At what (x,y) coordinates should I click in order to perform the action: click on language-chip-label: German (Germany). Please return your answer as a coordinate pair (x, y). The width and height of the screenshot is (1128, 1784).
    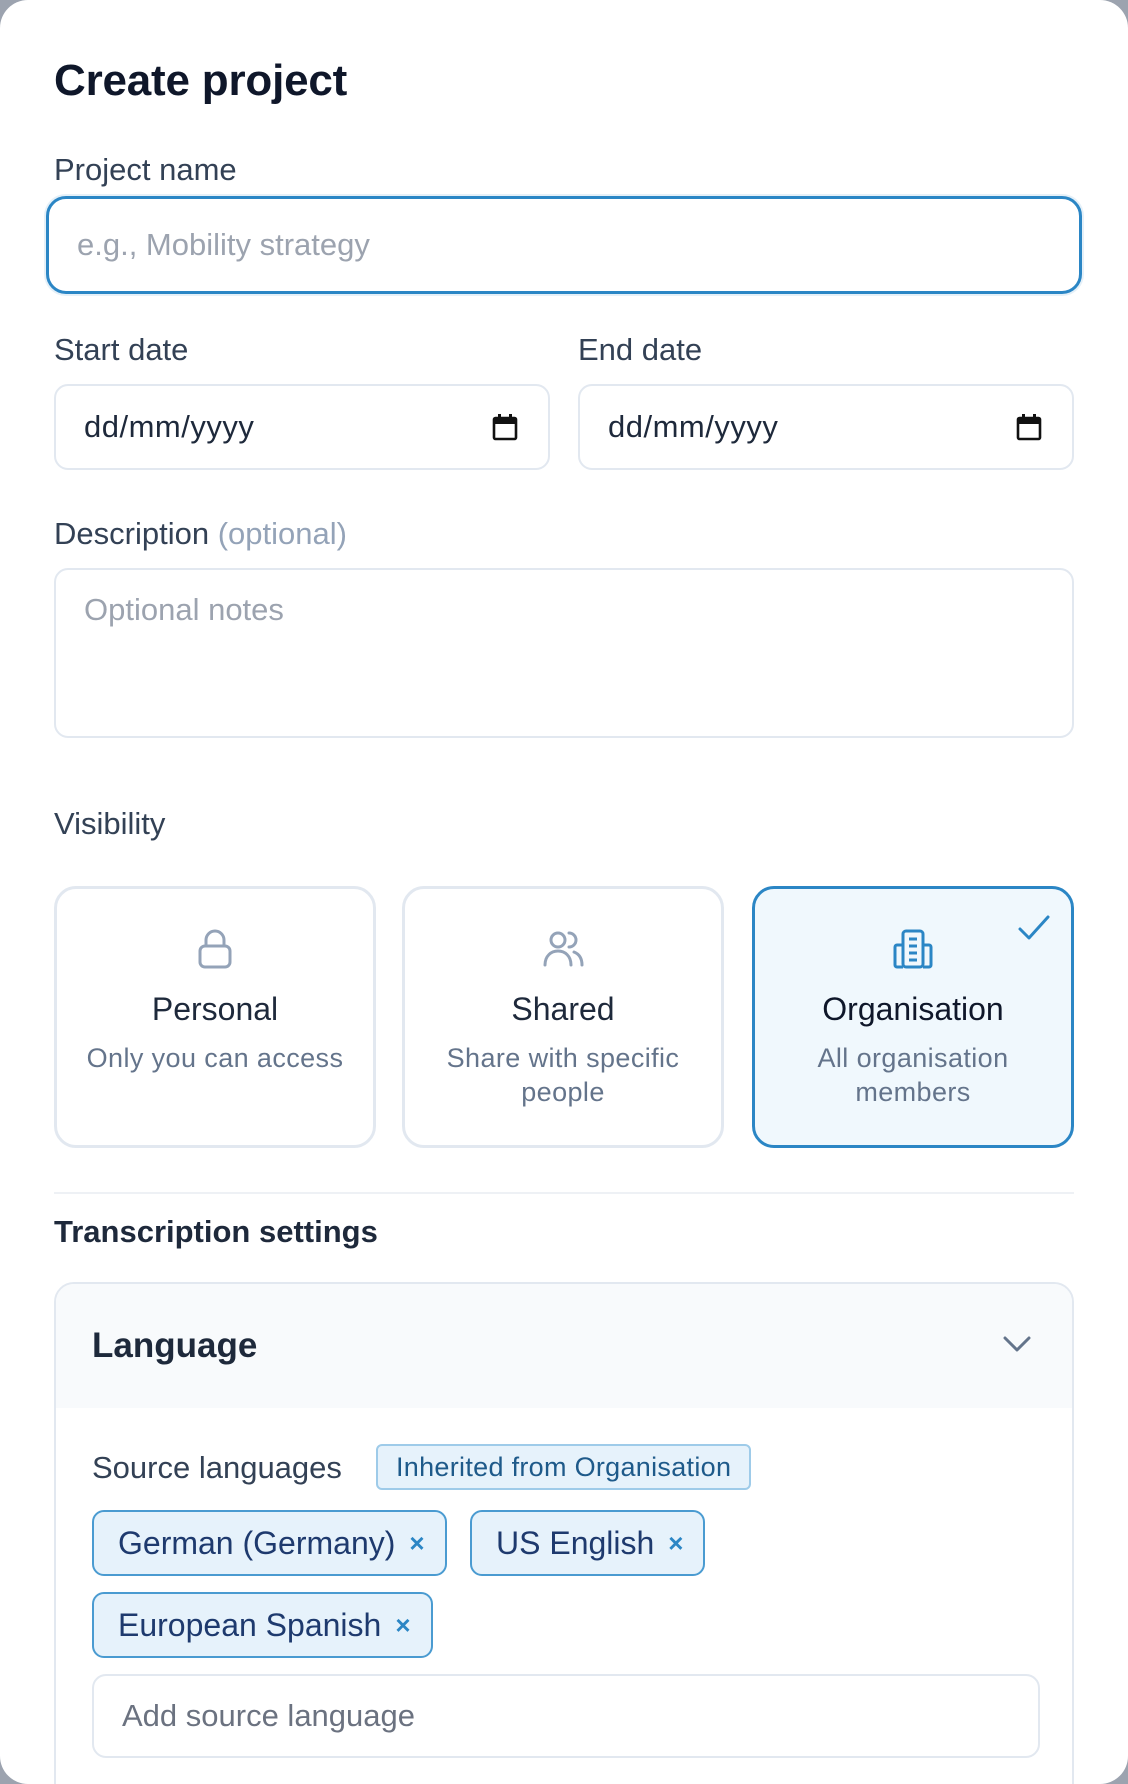
    Looking at the image, I should click on (257, 1542).